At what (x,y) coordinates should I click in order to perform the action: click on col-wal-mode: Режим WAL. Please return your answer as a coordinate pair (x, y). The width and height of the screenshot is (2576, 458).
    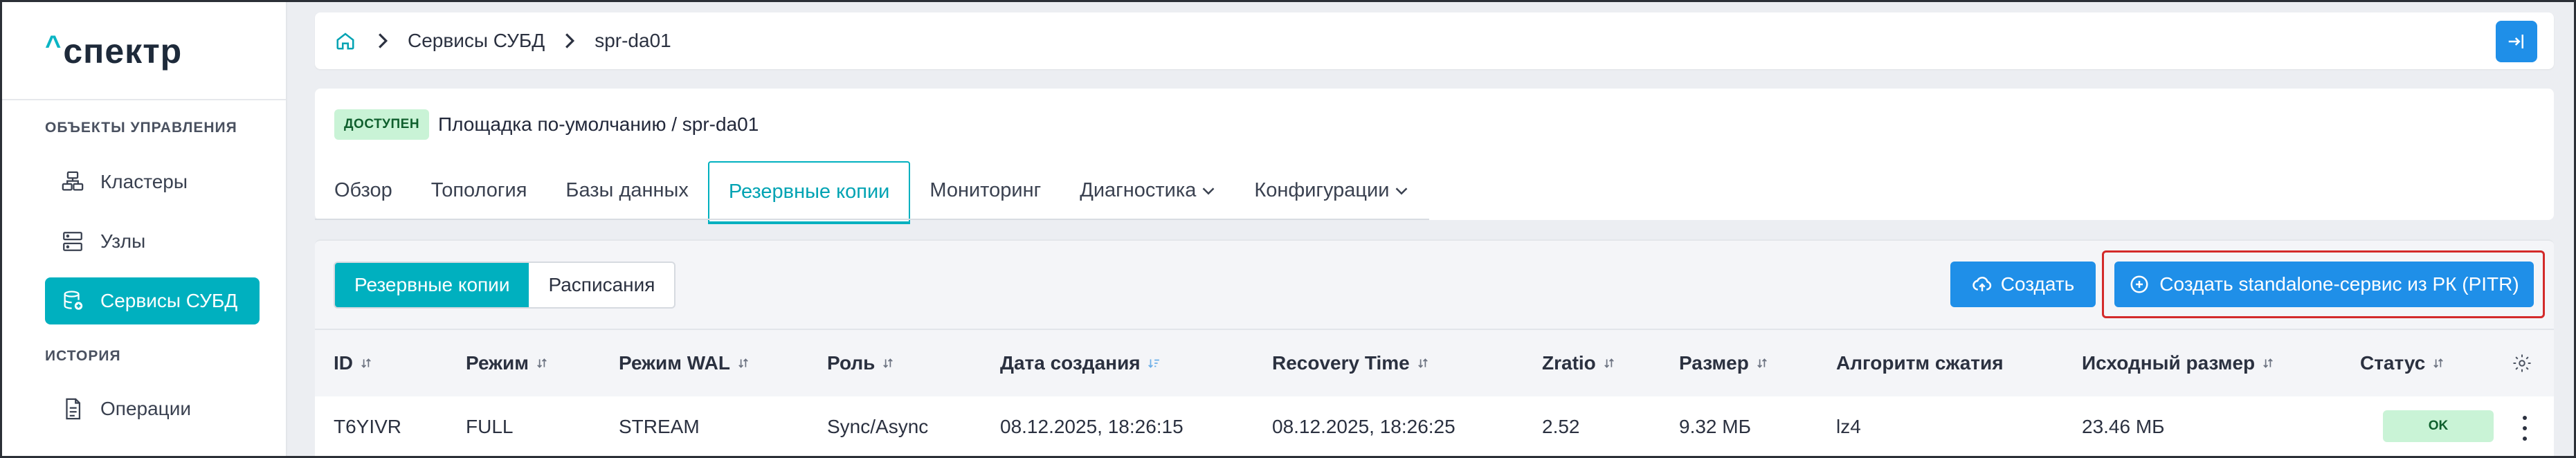
    Looking at the image, I should click on (684, 363).